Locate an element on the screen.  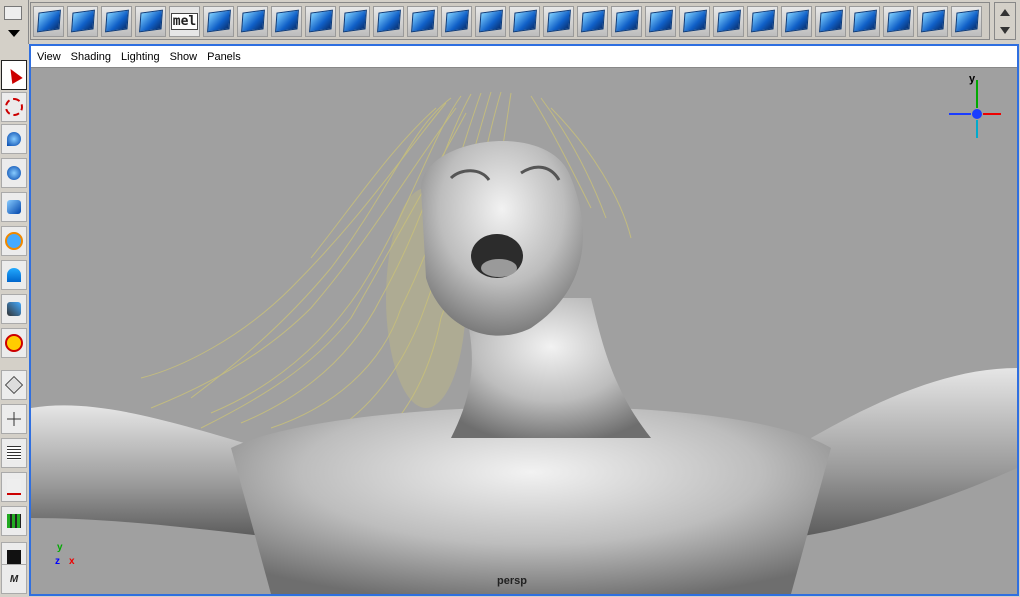
cut-faces-icon is located at coordinates (660, 21).